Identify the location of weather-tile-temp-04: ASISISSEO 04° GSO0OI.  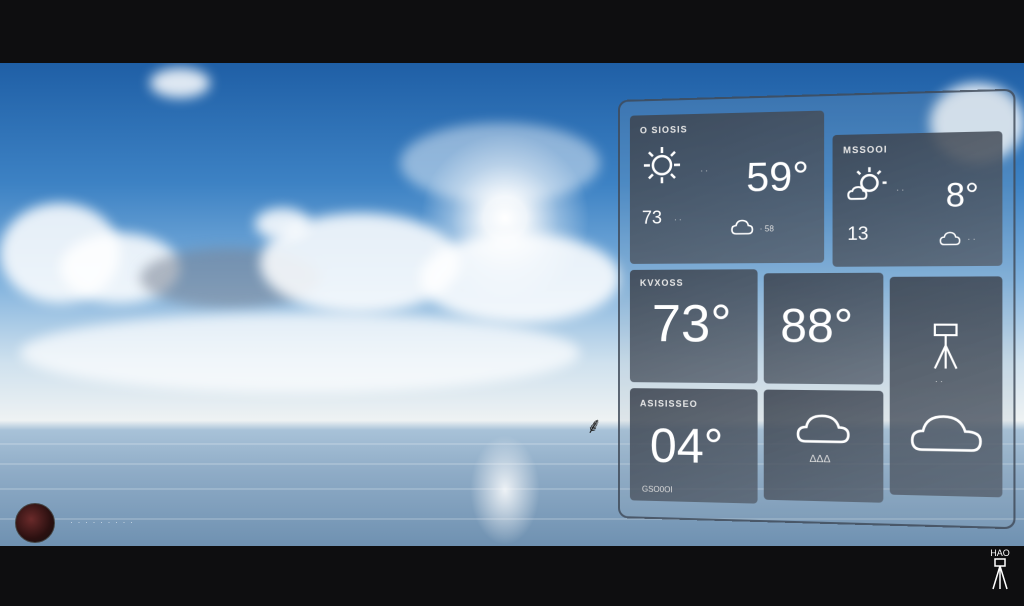
(693, 446).